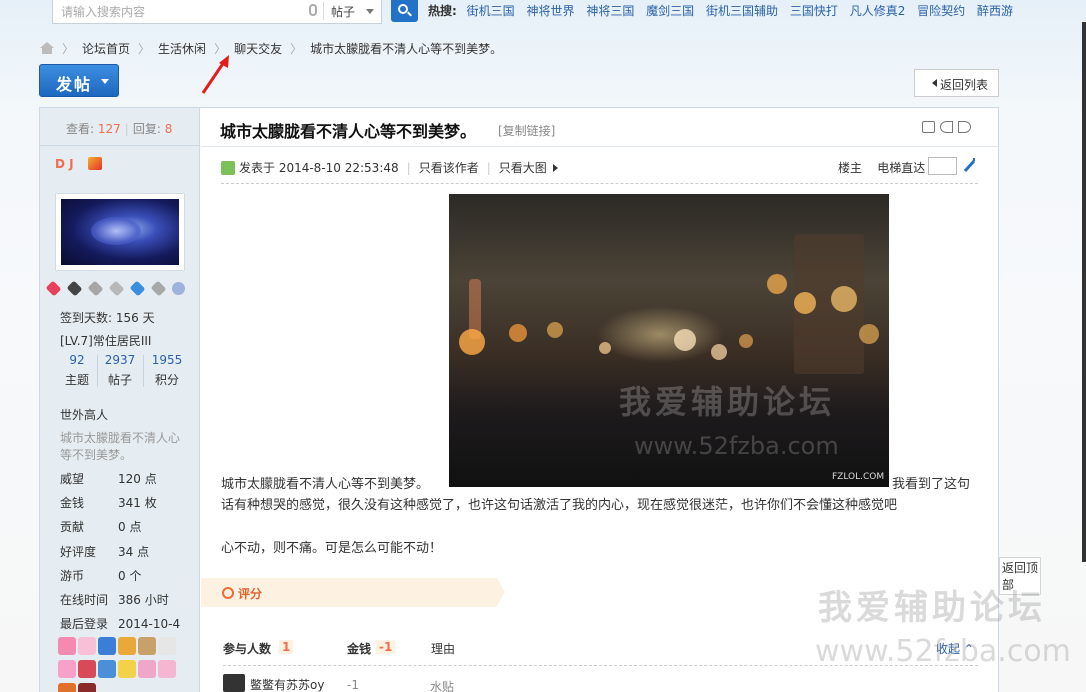  What do you see at coordinates (106, 49) in the screenshot?
I see `breadcrumb-item: 论坛首页` at bounding box center [106, 49].